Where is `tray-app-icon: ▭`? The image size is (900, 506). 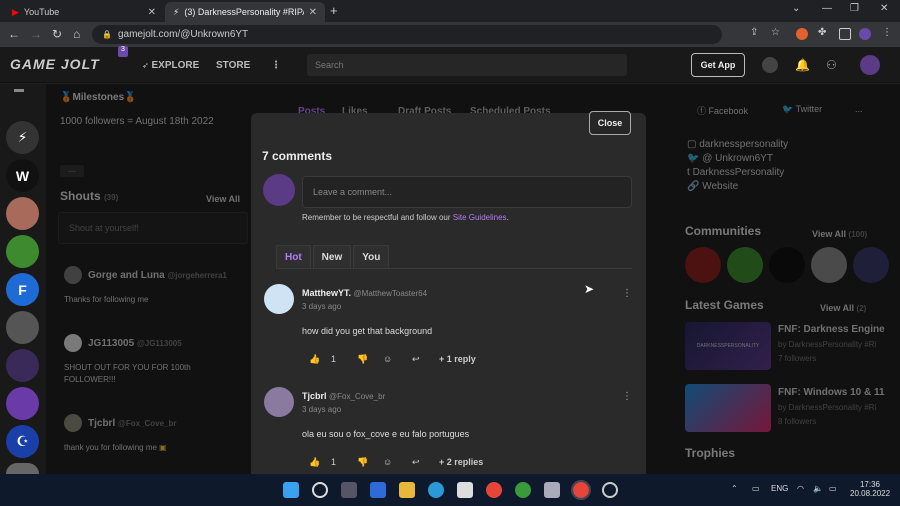 tray-app-icon: ▭ is located at coordinates (756, 488).